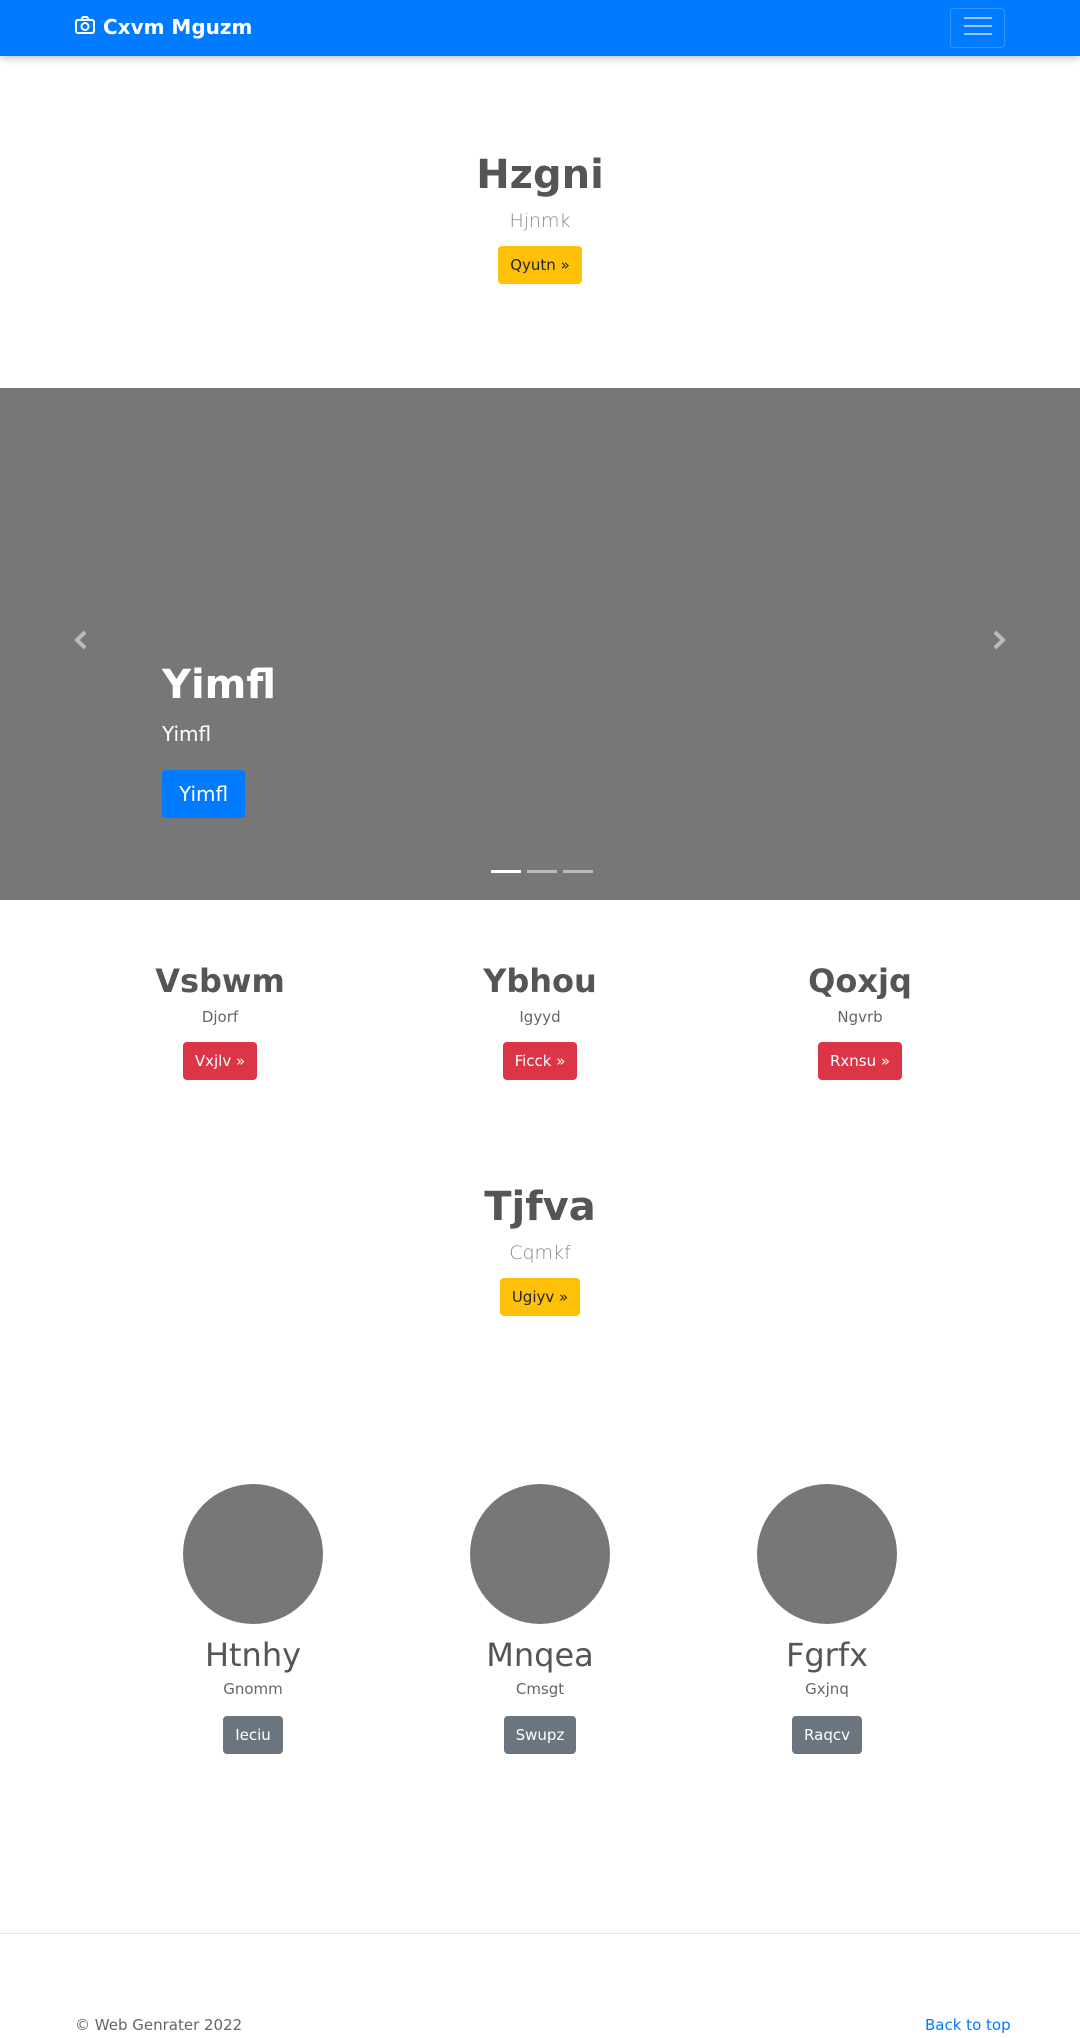 Image resolution: width=1080 pixels, height=2038 pixels. What do you see at coordinates (253, 1655) in the screenshot?
I see `member-name: Htnhy` at bounding box center [253, 1655].